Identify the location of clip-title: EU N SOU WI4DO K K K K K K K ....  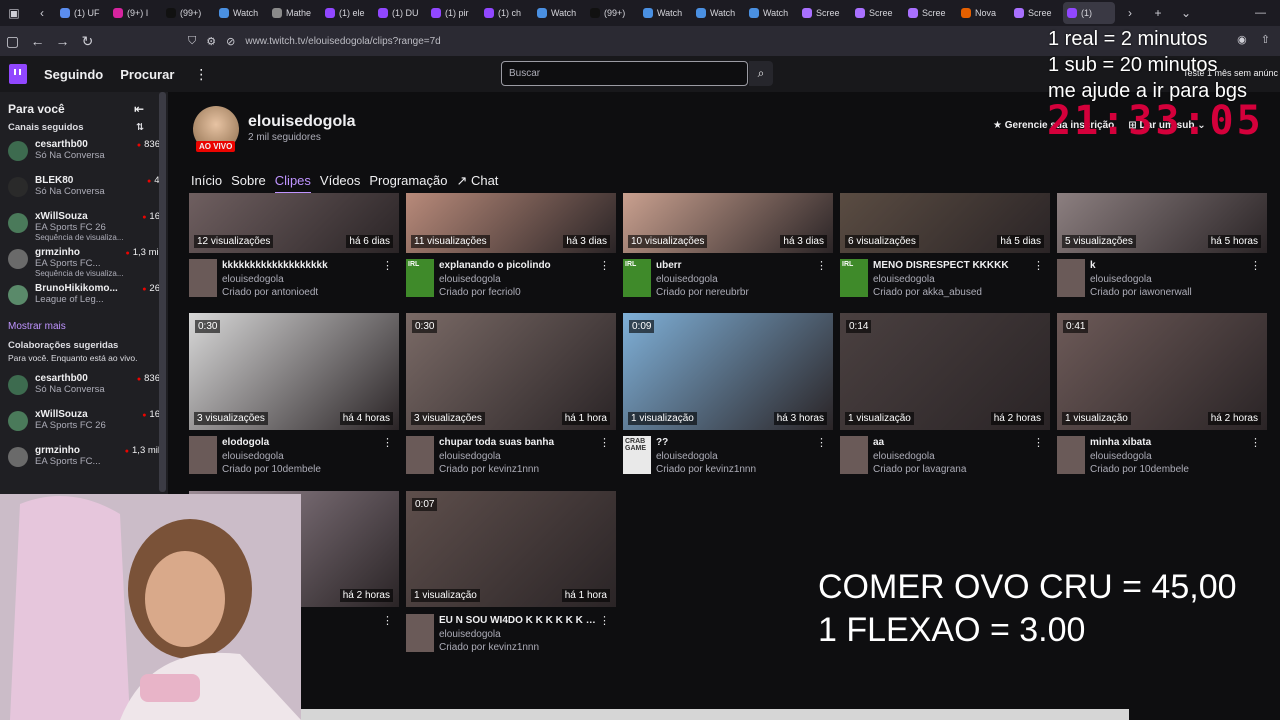
(519, 620).